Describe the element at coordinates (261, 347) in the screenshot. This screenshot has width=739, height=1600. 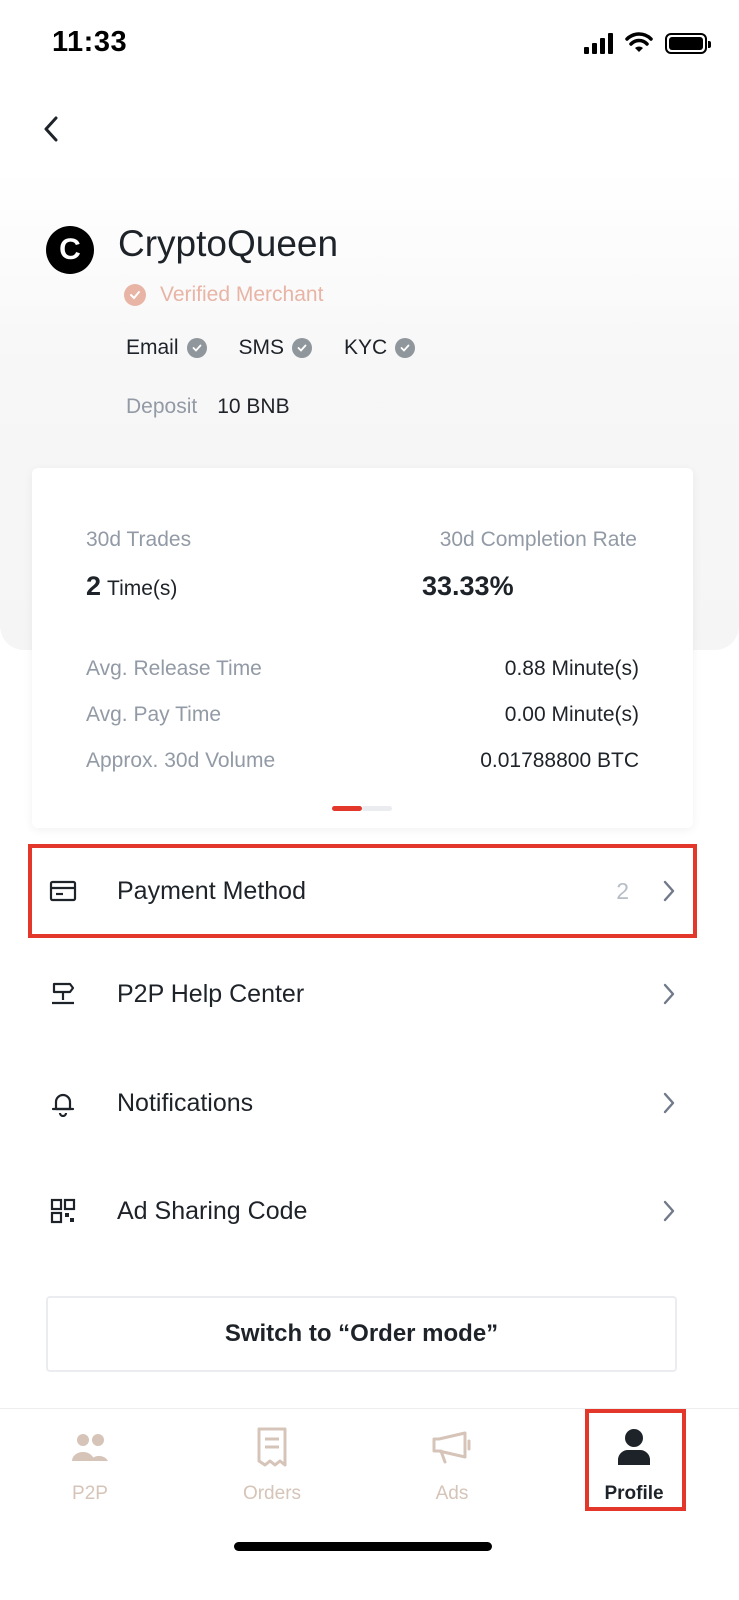
I see `verification-label: SMS` at that location.